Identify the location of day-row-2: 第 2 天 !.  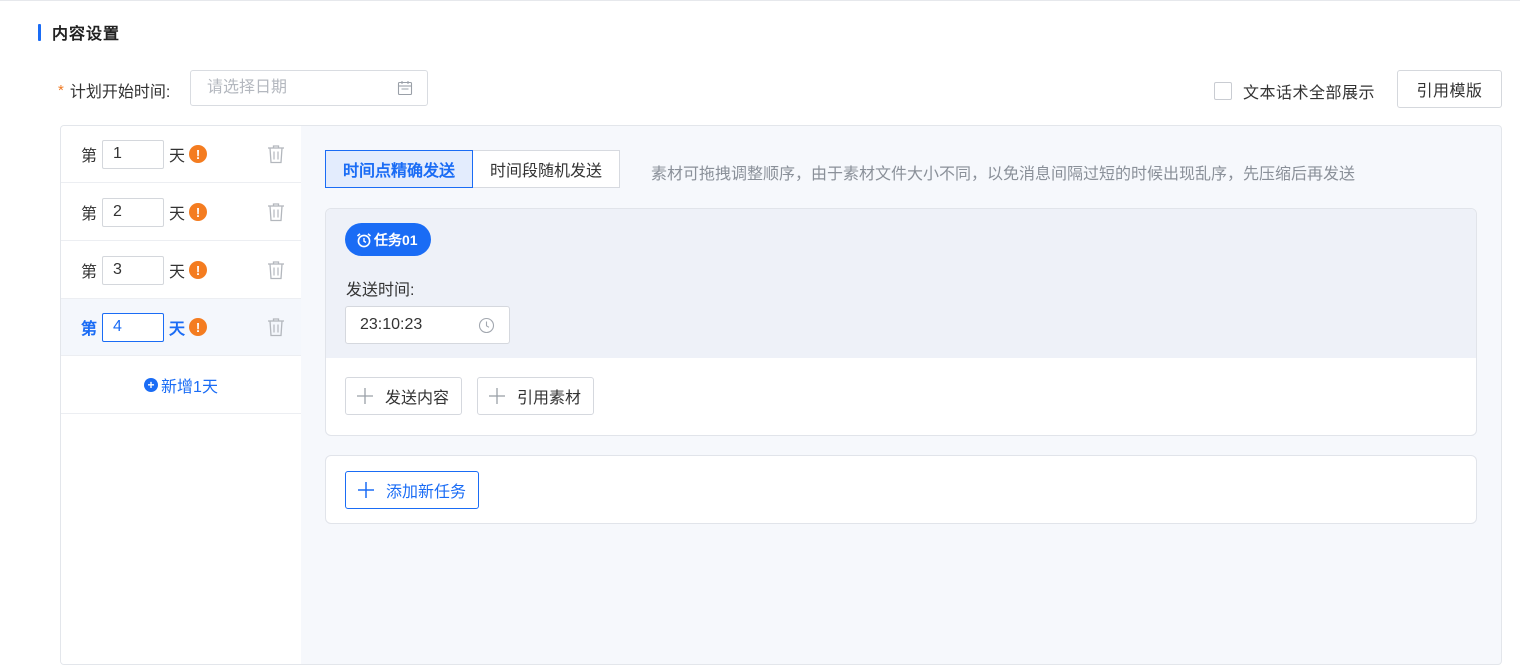
(181, 212).